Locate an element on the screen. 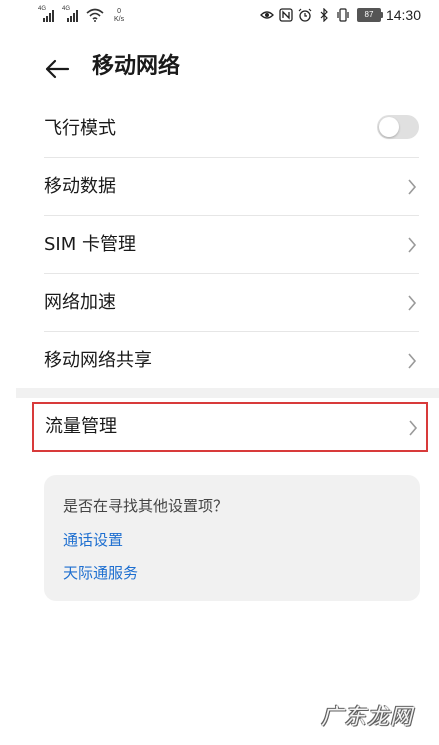 The height and width of the screenshot is (745, 439). network-speed: 0 K/s is located at coordinates (119, 16).